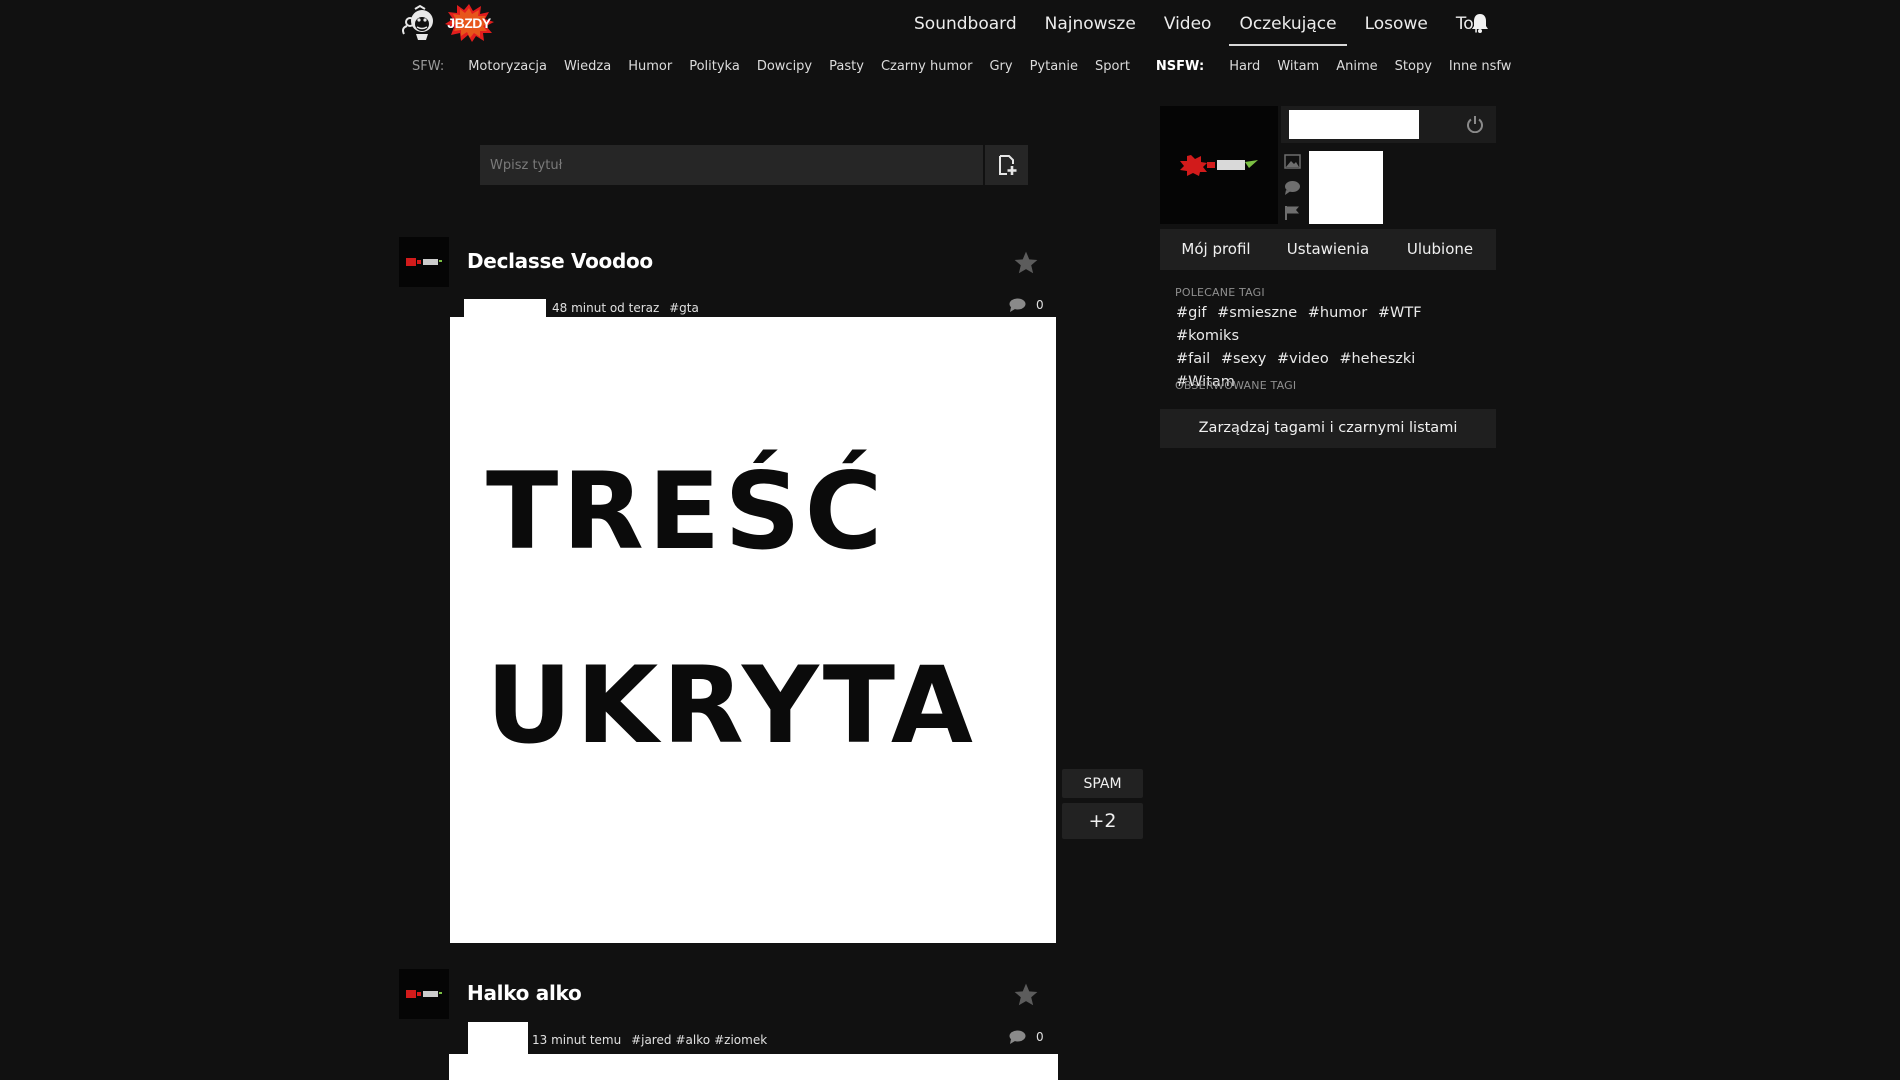 This screenshot has width=1900, height=1080. What do you see at coordinates (1475, 124) in the screenshot?
I see `logout-power-icon` at bounding box center [1475, 124].